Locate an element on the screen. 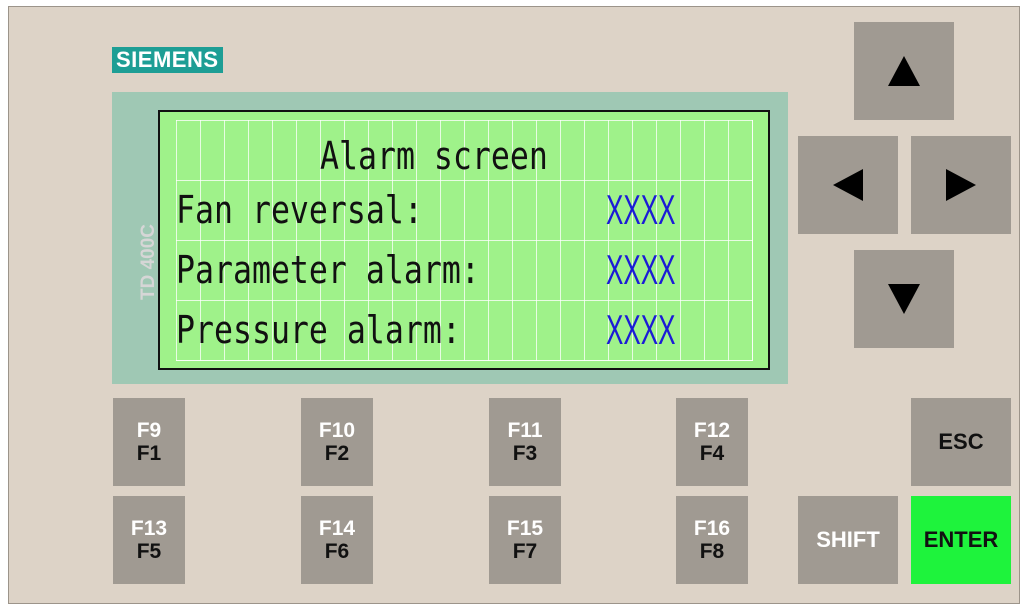 This screenshot has height=607, width=1022. f7-f15-button: F15 F7 is located at coordinates (525, 540).